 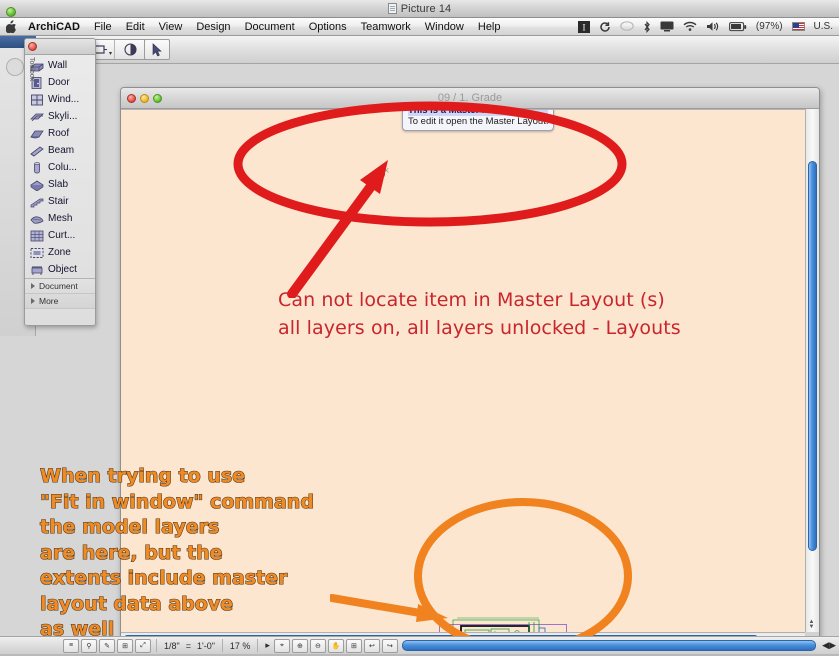 What do you see at coordinates (144, 98) in the screenshot?
I see `minimize-dot-icon` at bounding box center [144, 98].